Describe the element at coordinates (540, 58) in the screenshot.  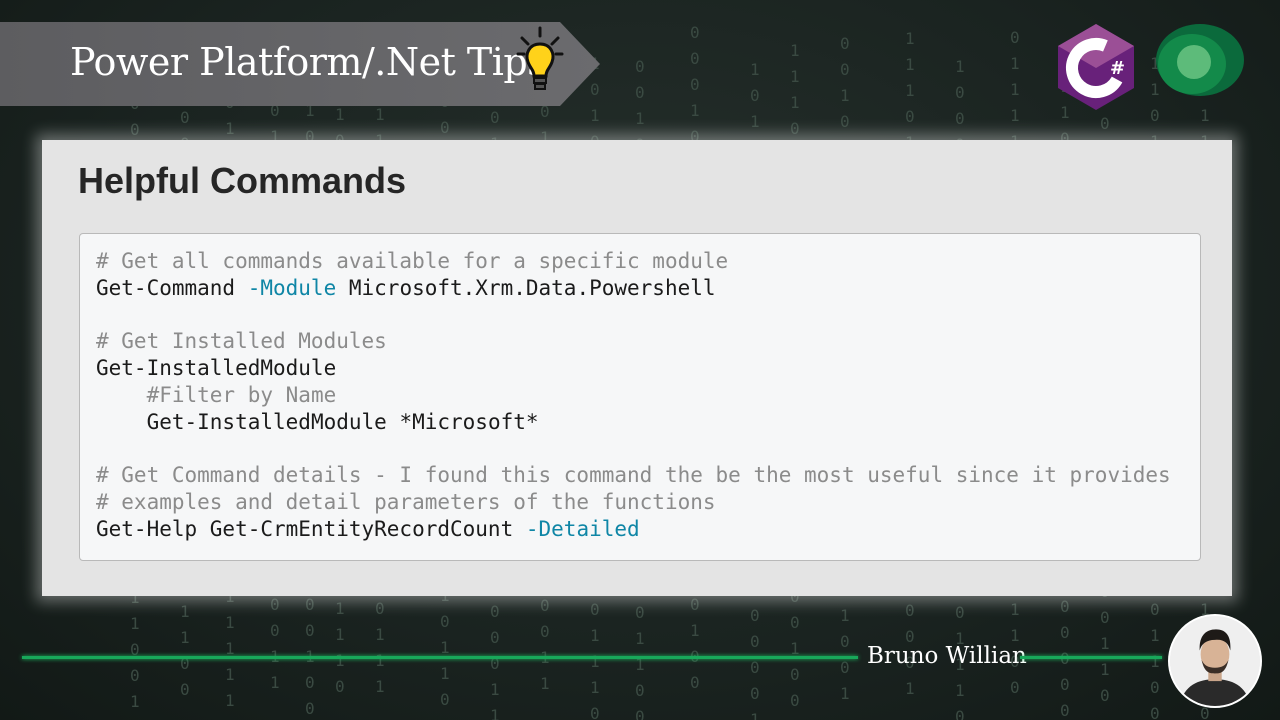
I see `lightbulb-icon` at that location.